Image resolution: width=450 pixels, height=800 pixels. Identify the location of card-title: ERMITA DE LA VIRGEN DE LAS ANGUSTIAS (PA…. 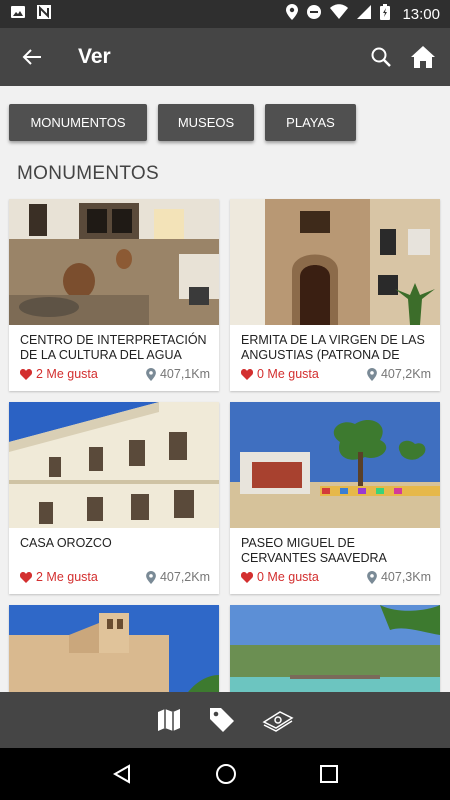
(333, 347).